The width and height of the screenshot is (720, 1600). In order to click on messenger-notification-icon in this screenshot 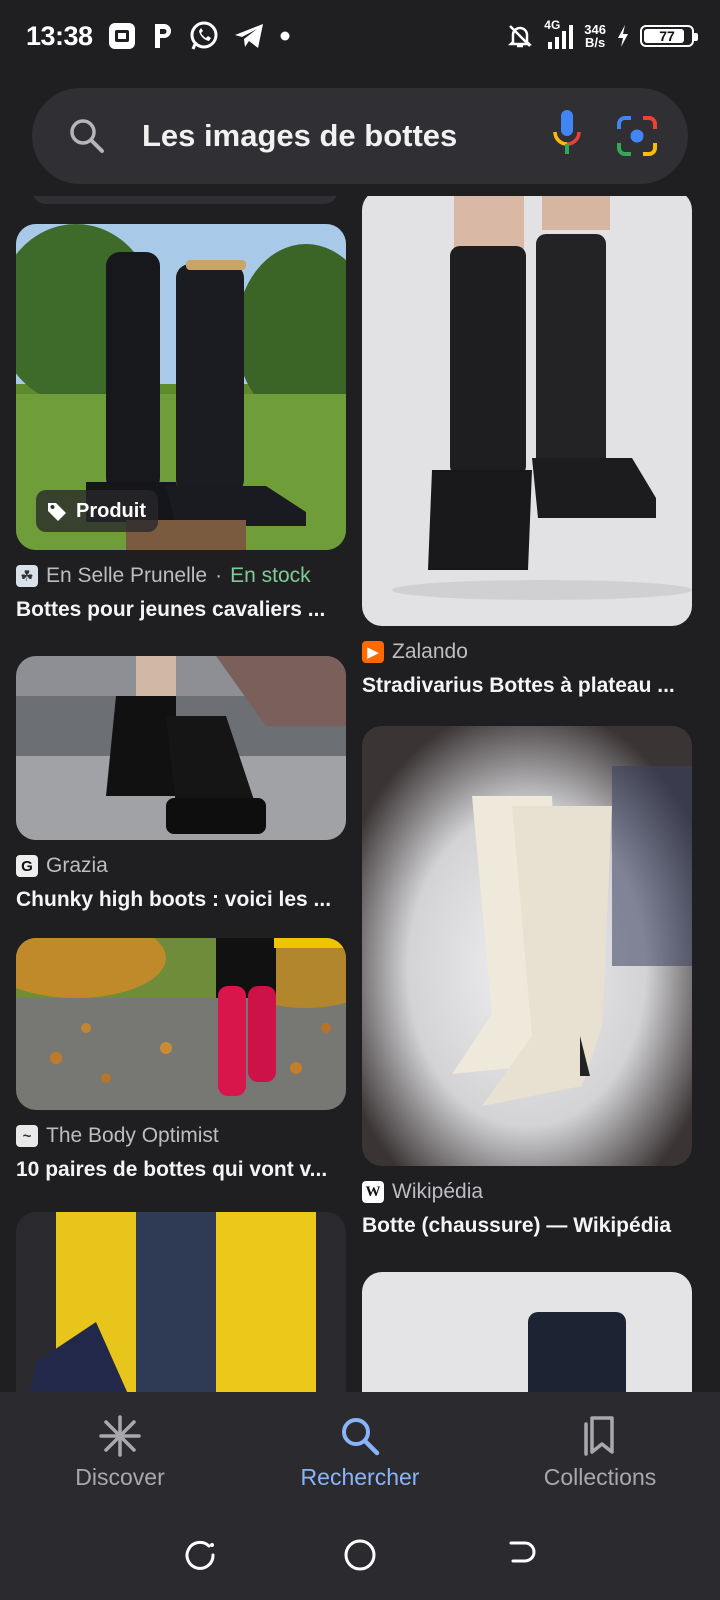, I will do `click(122, 36)`.